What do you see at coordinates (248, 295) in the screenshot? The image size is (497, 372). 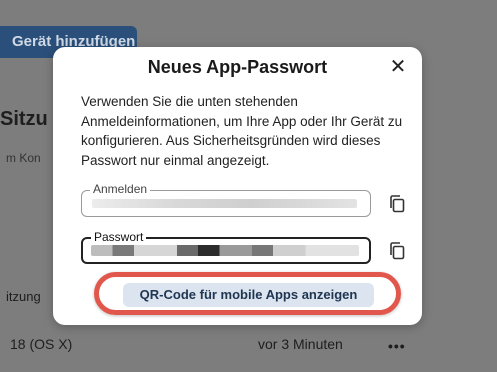 I see `show-qr-code-button: QR-Code für mobile Apps anzeigen` at bounding box center [248, 295].